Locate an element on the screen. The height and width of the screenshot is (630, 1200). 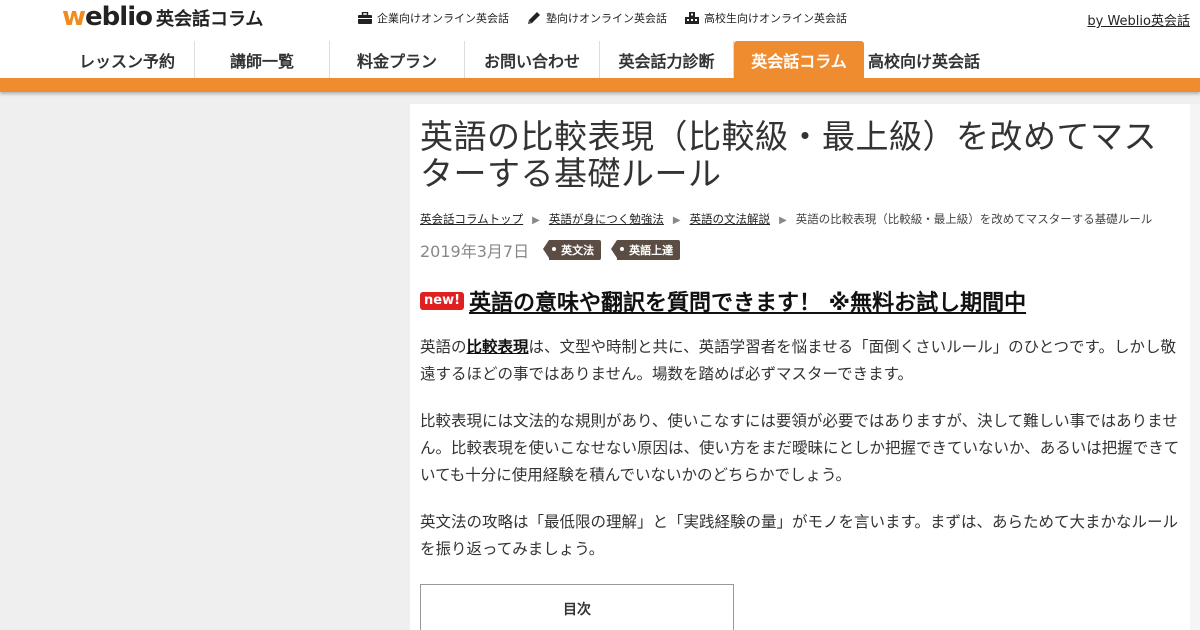
new-badge: new! is located at coordinates (442, 301).